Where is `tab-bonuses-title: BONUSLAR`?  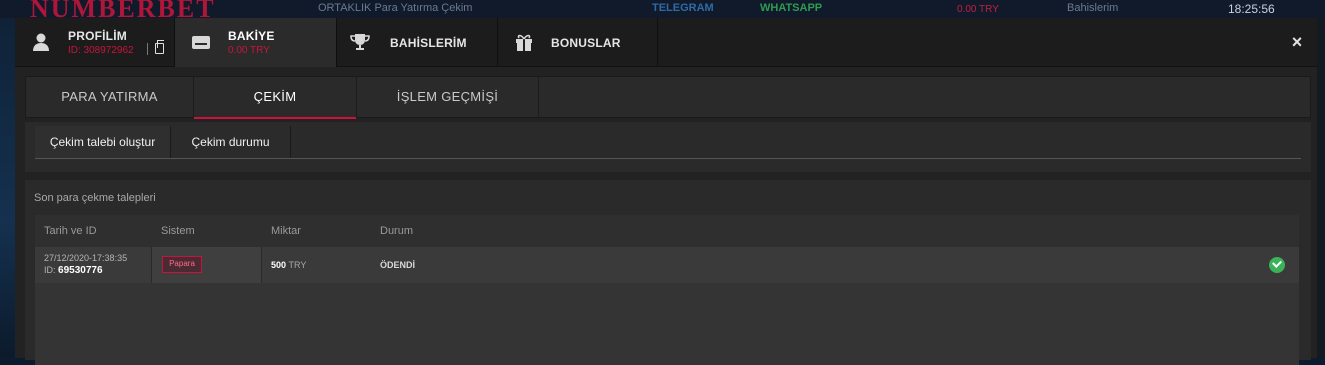
tab-bonuses-title: BONUSLAR is located at coordinates (586, 43).